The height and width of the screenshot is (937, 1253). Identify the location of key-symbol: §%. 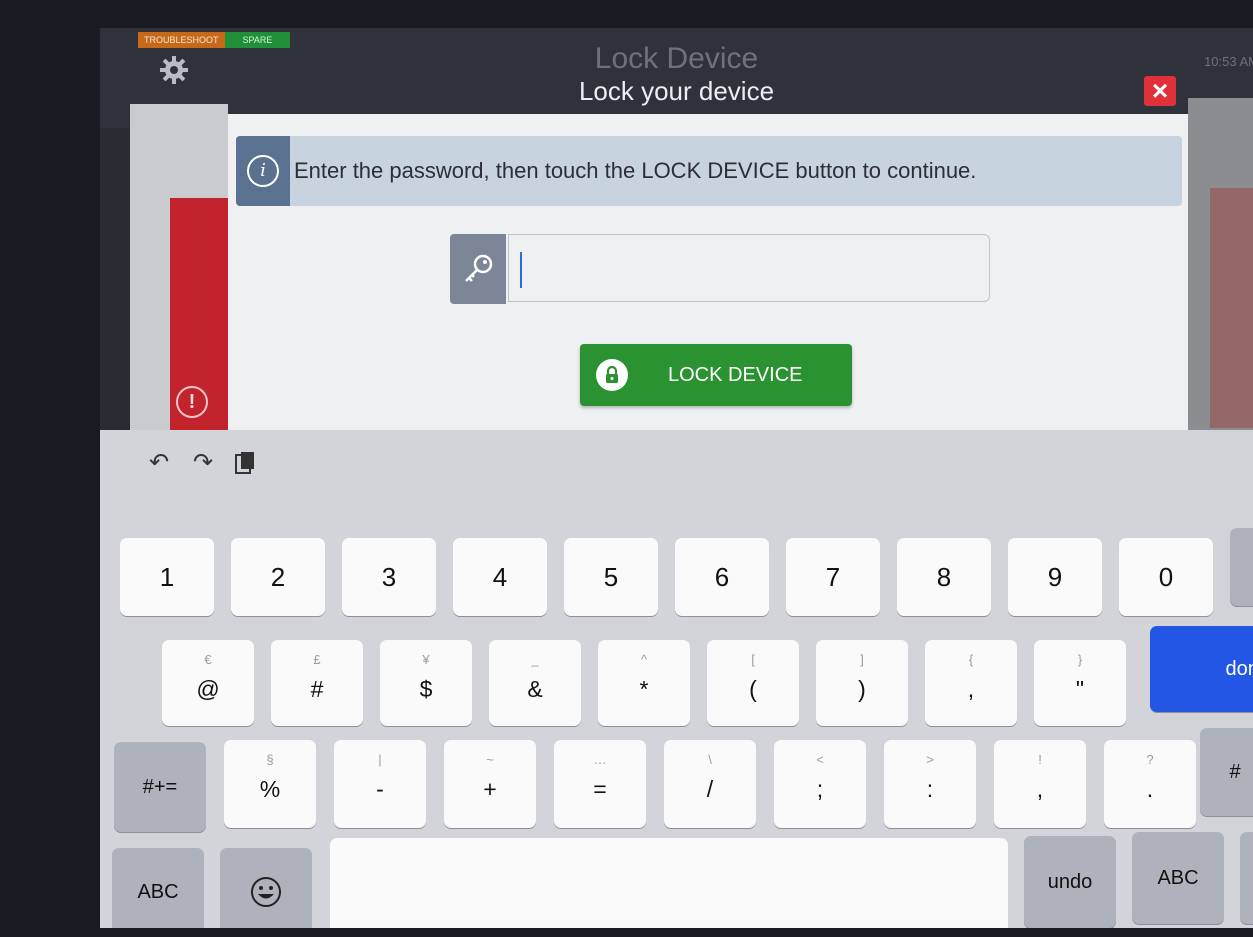
(270, 784).